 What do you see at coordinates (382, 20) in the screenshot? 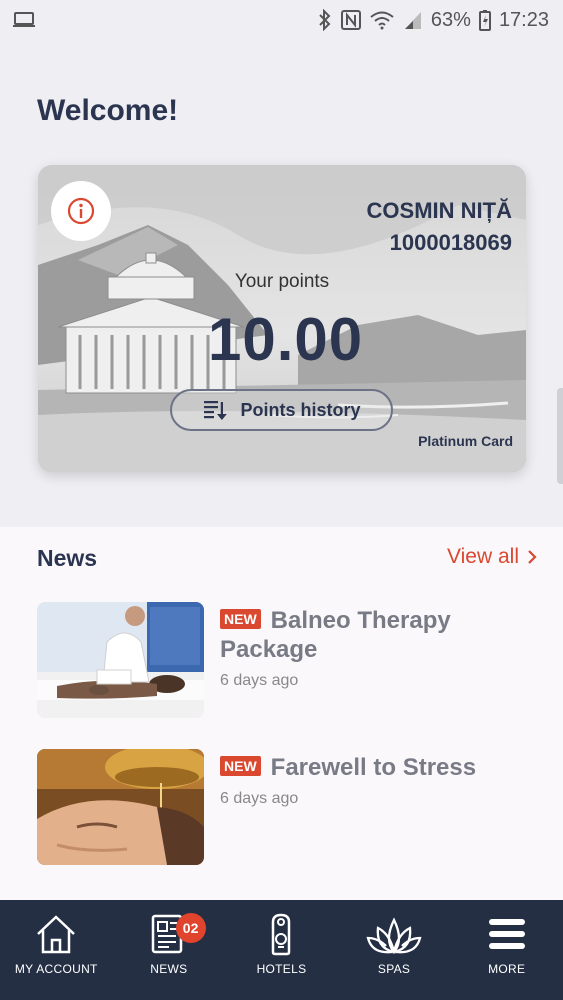
I see `wifi-icon` at bounding box center [382, 20].